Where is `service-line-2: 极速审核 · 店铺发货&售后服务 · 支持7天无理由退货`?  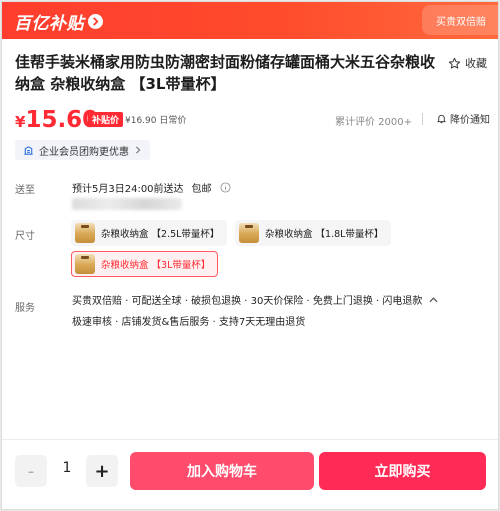 service-line-2: 极速审核 · 店铺发货&售后服务 · 支持7天无理由退货 is located at coordinates (189, 322).